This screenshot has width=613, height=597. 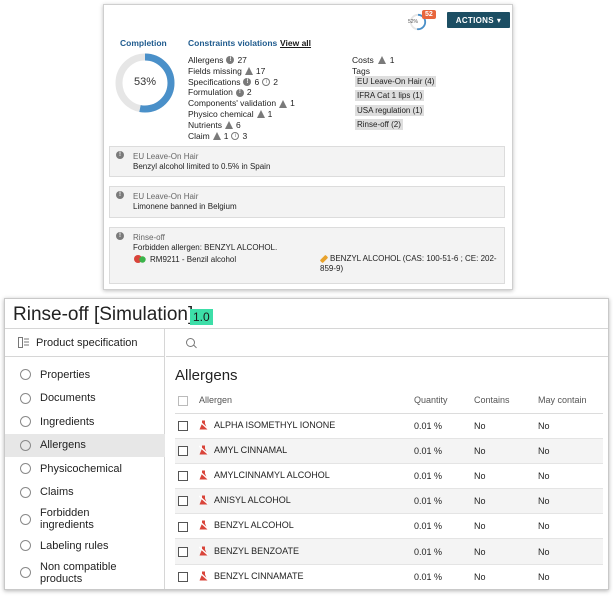 What do you see at coordinates (389, 476) in the screenshot?
I see `table-row: AMYLCINNAMYL ALCOHOL 0.01 % No No` at bounding box center [389, 476].